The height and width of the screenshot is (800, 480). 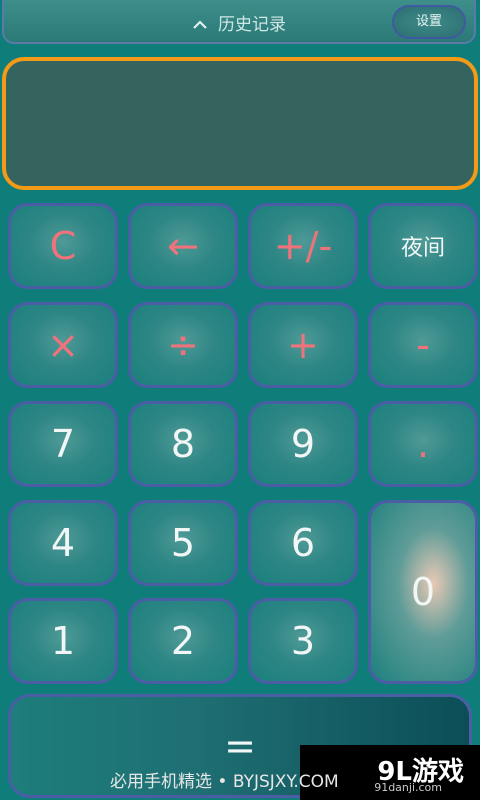 I want to click on night-mode-button: 夜间, so click(x=423, y=246).